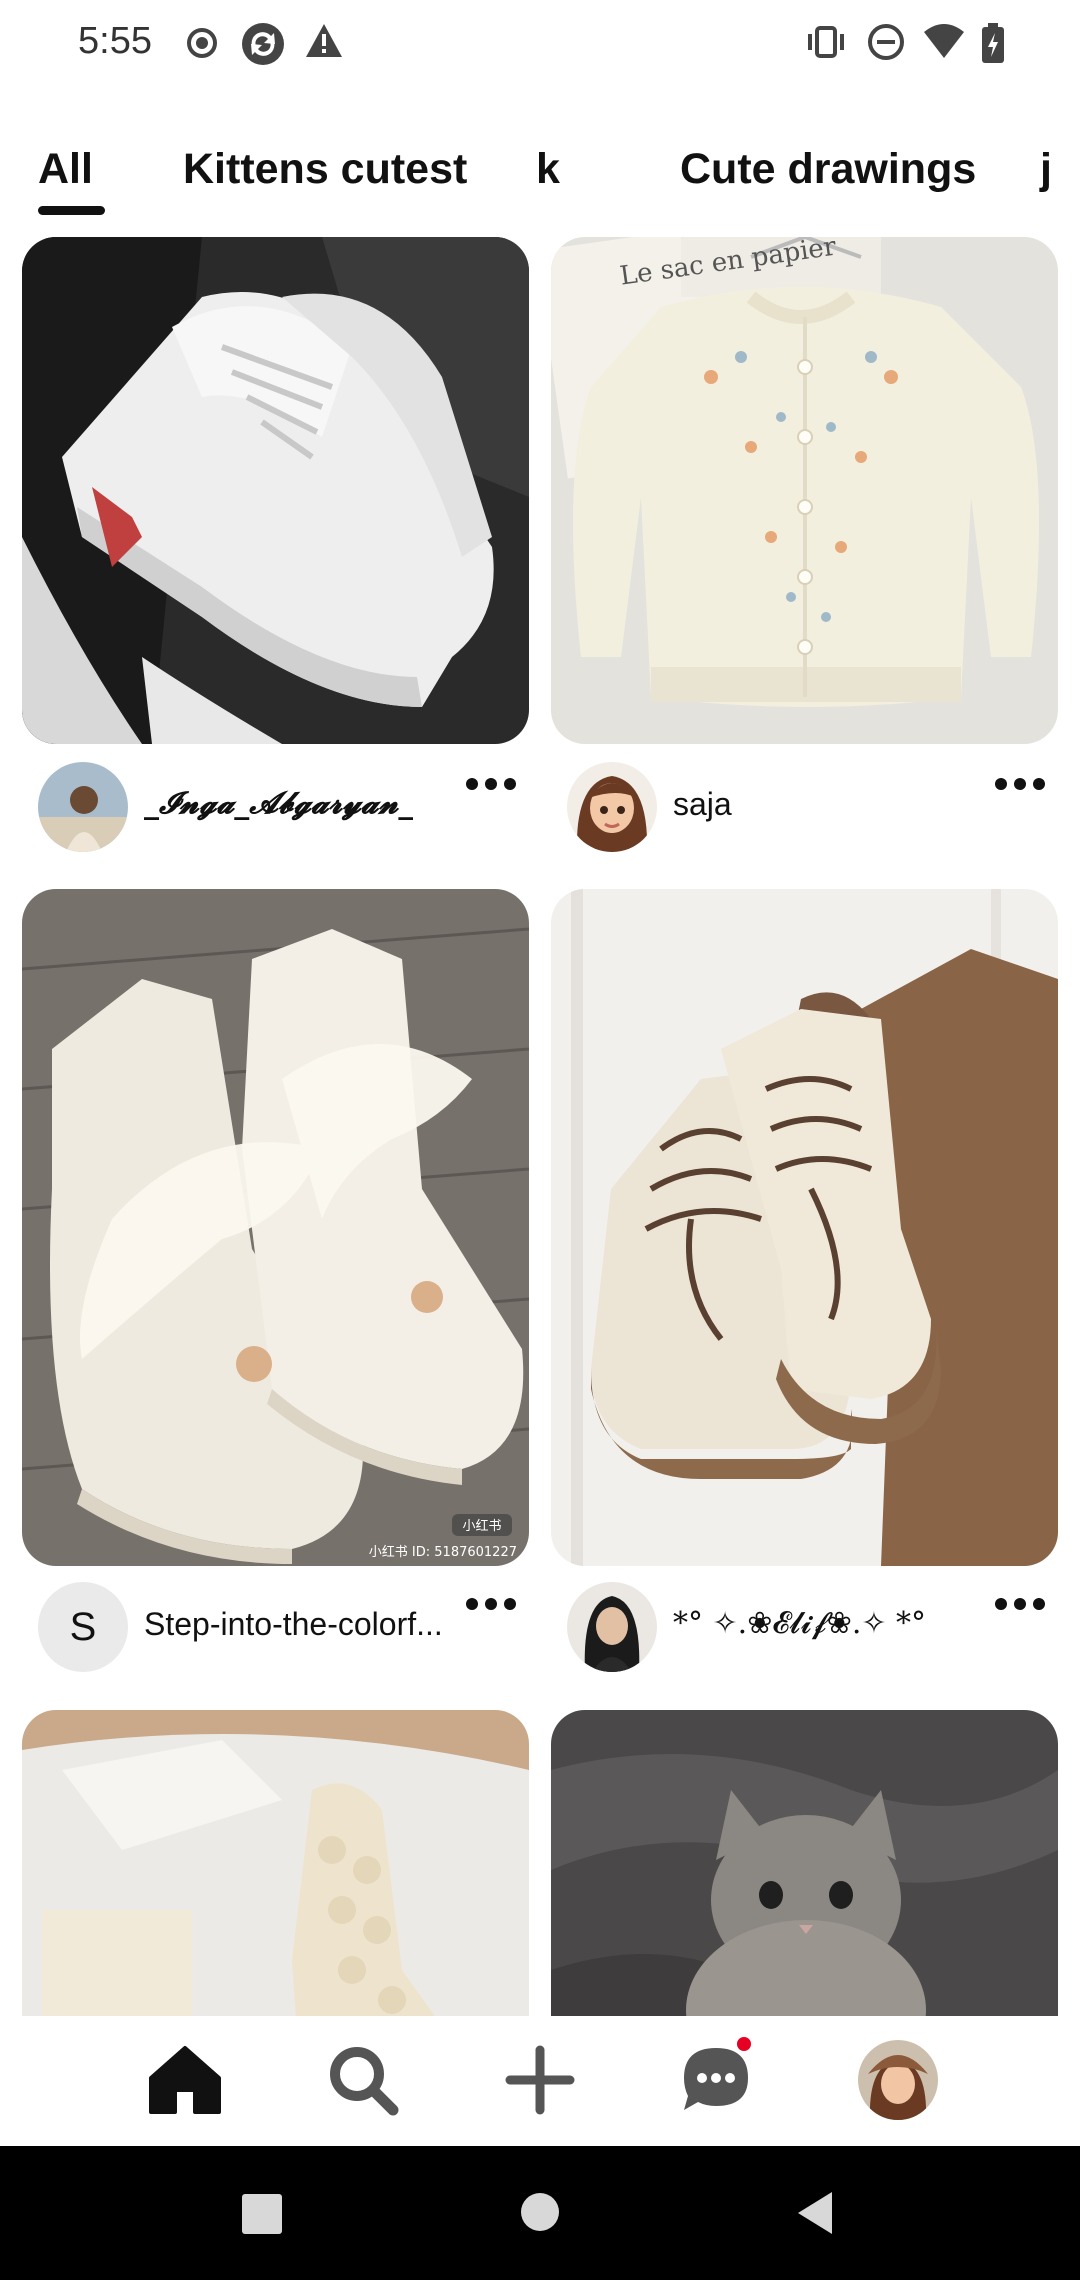 This screenshot has width=1080, height=2280. Describe the element at coordinates (262, 2214) in the screenshot. I see `recents-button` at that location.